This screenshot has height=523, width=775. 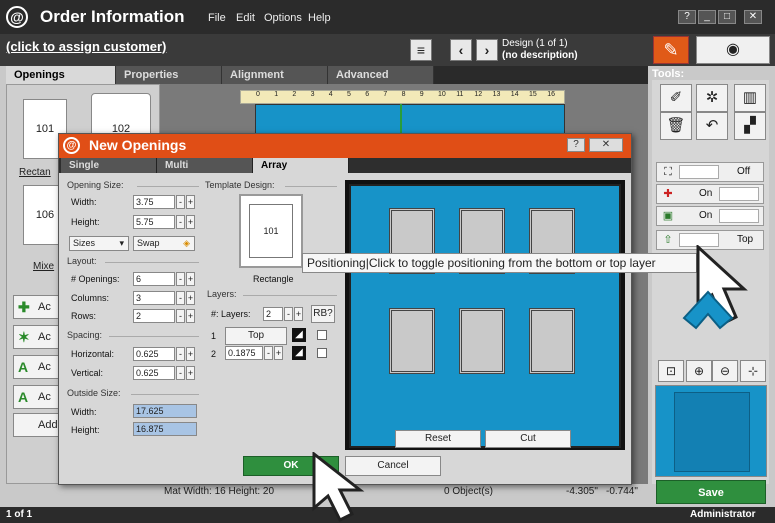 I want to click on horizontal-plus-button: +, so click(x=190, y=354).